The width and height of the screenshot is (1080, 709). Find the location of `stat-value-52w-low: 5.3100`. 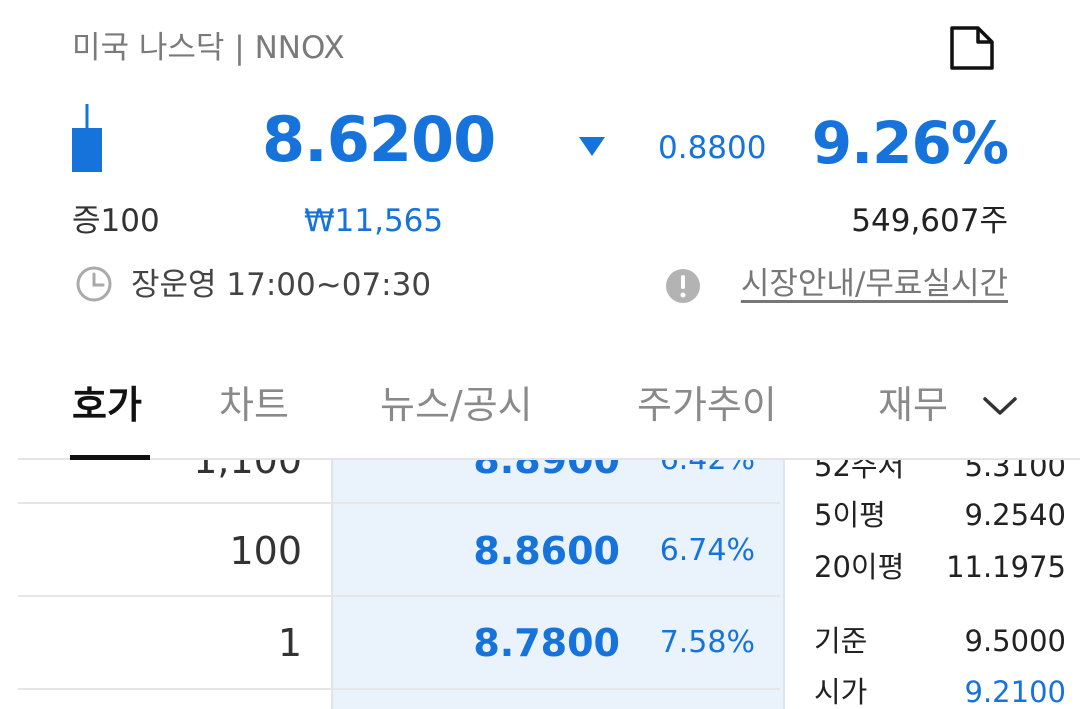

stat-value-52w-low: 5.3100 is located at coordinates (1015, 471).